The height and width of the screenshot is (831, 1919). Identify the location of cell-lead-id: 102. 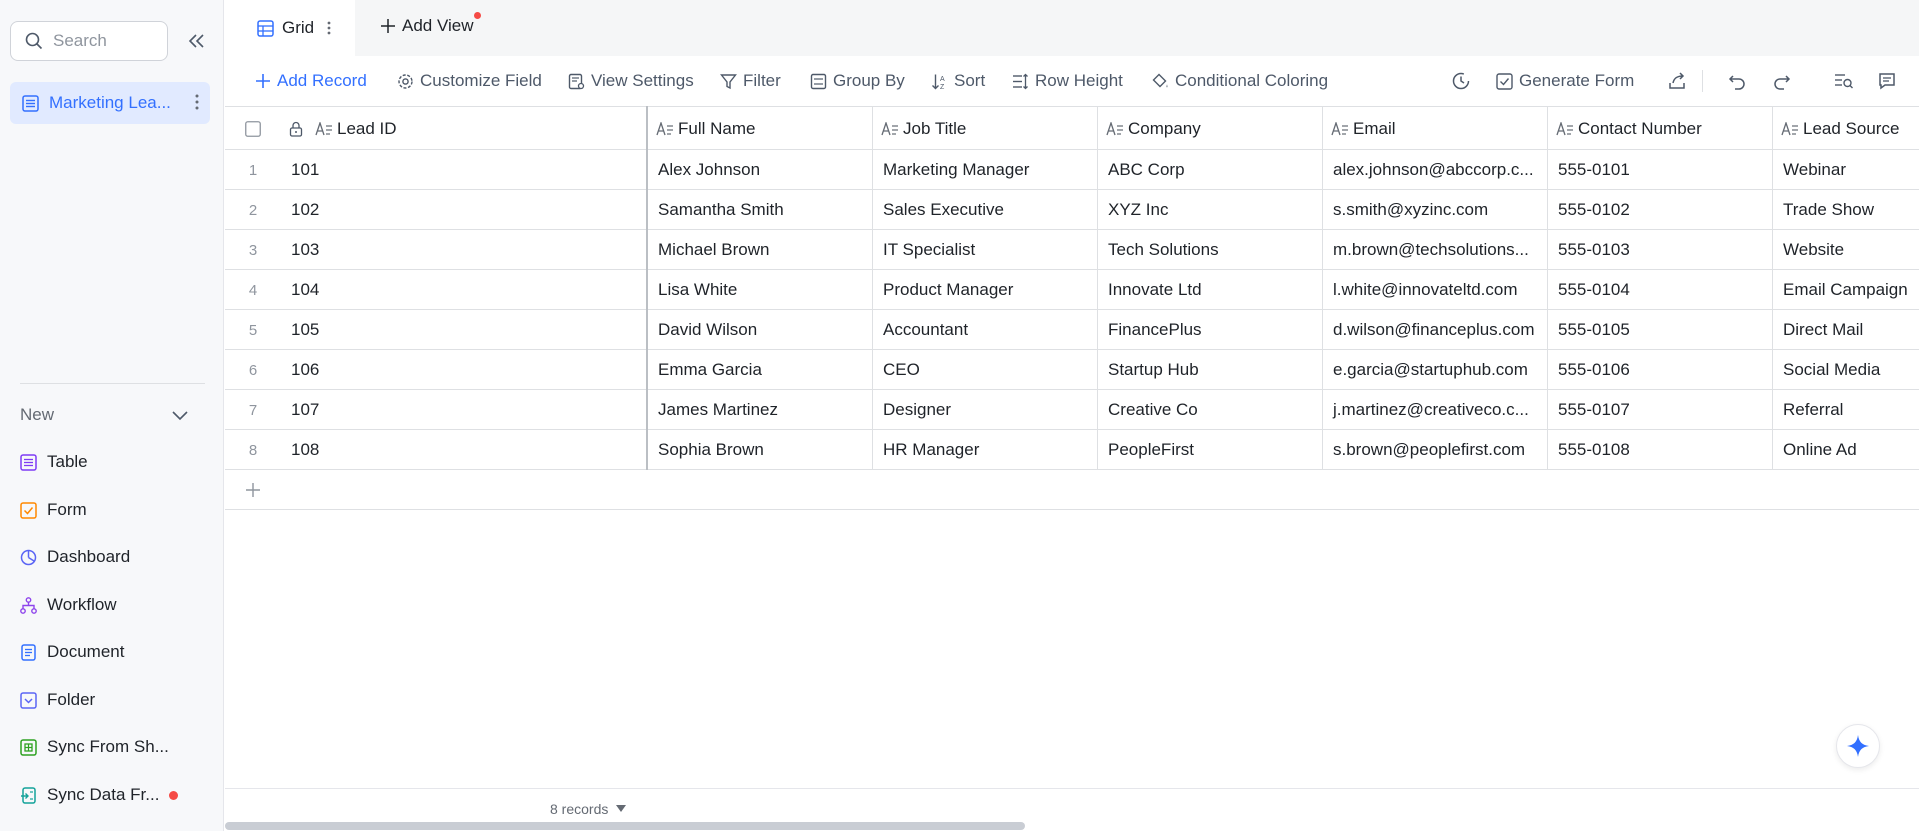
(463, 210).